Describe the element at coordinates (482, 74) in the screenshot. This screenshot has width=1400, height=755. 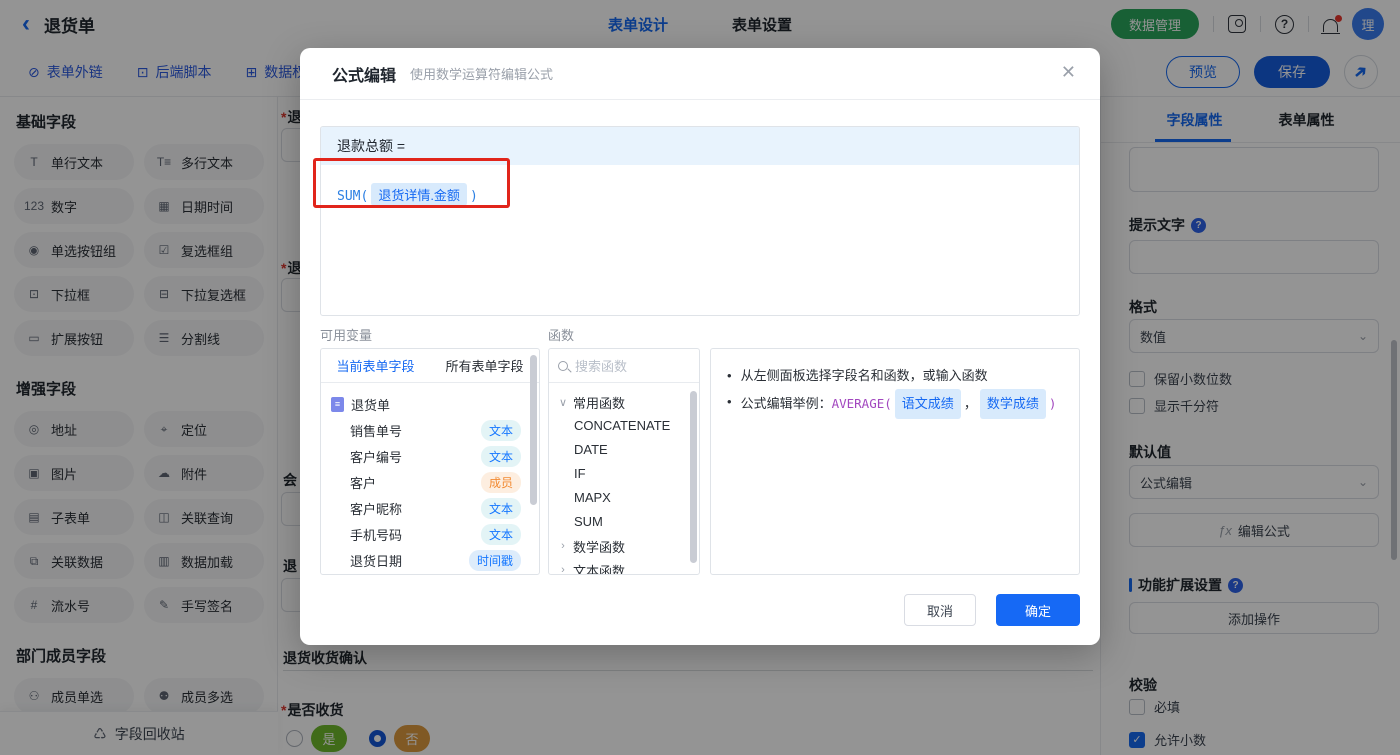
I see `modal-subtitle: 使用数学运算符编辑公式` at that location.